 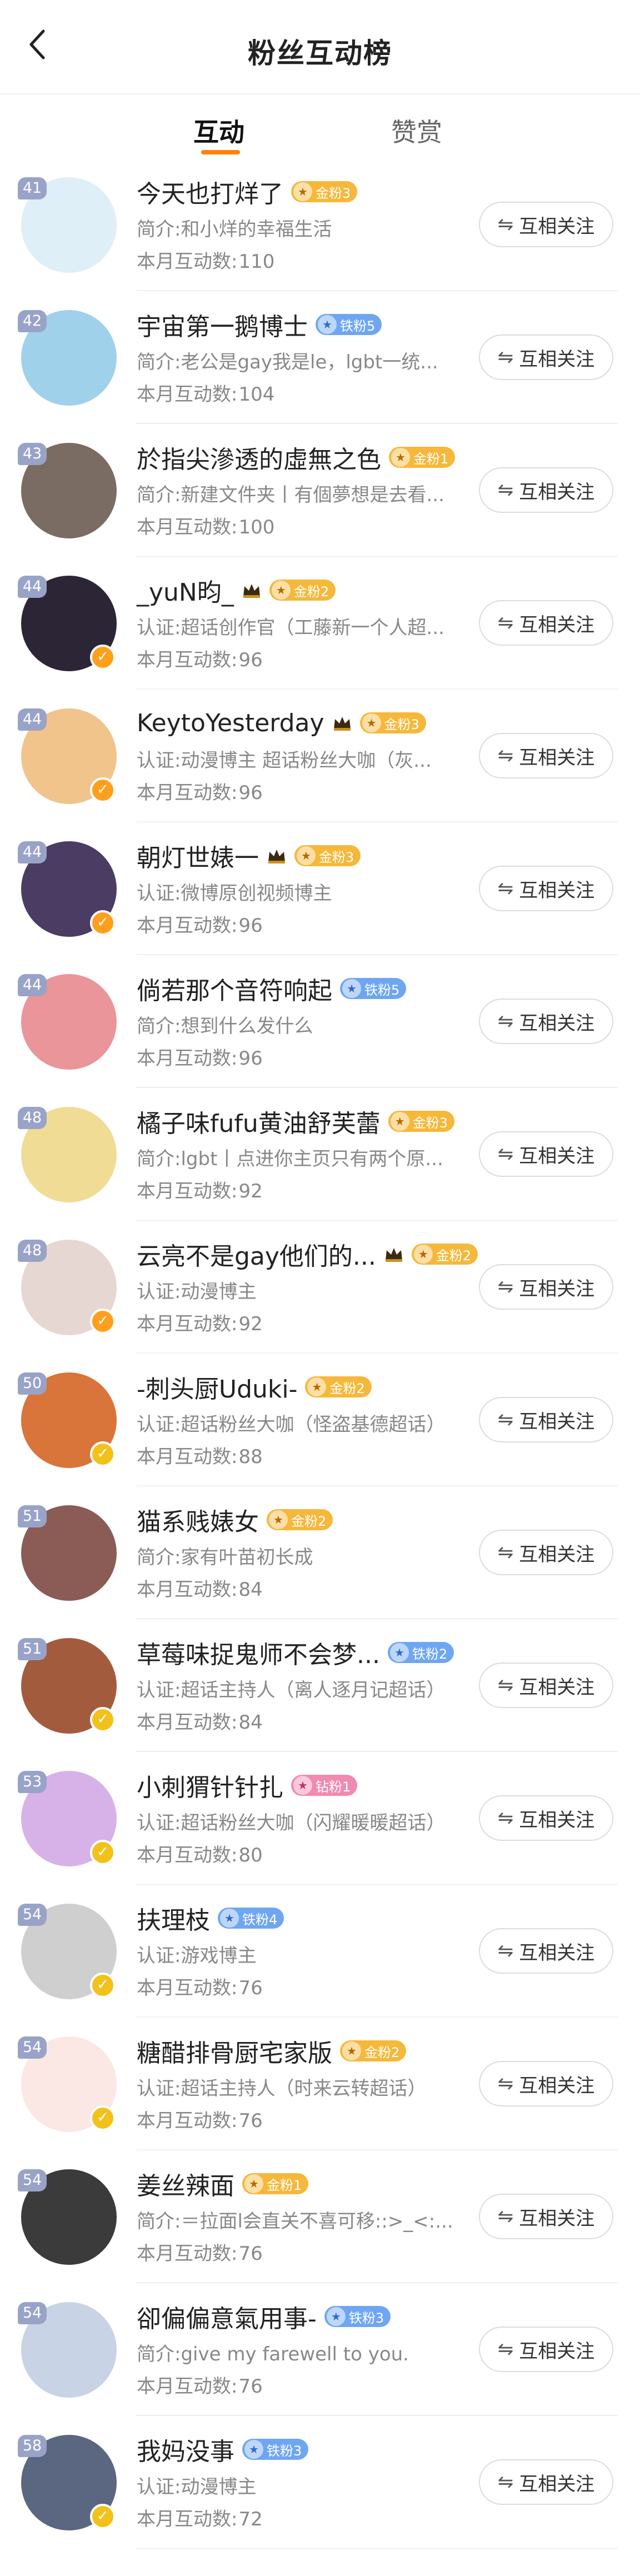 I want to click on fan-level-badge: ★ 金粉3, so click(x=327, y=855).